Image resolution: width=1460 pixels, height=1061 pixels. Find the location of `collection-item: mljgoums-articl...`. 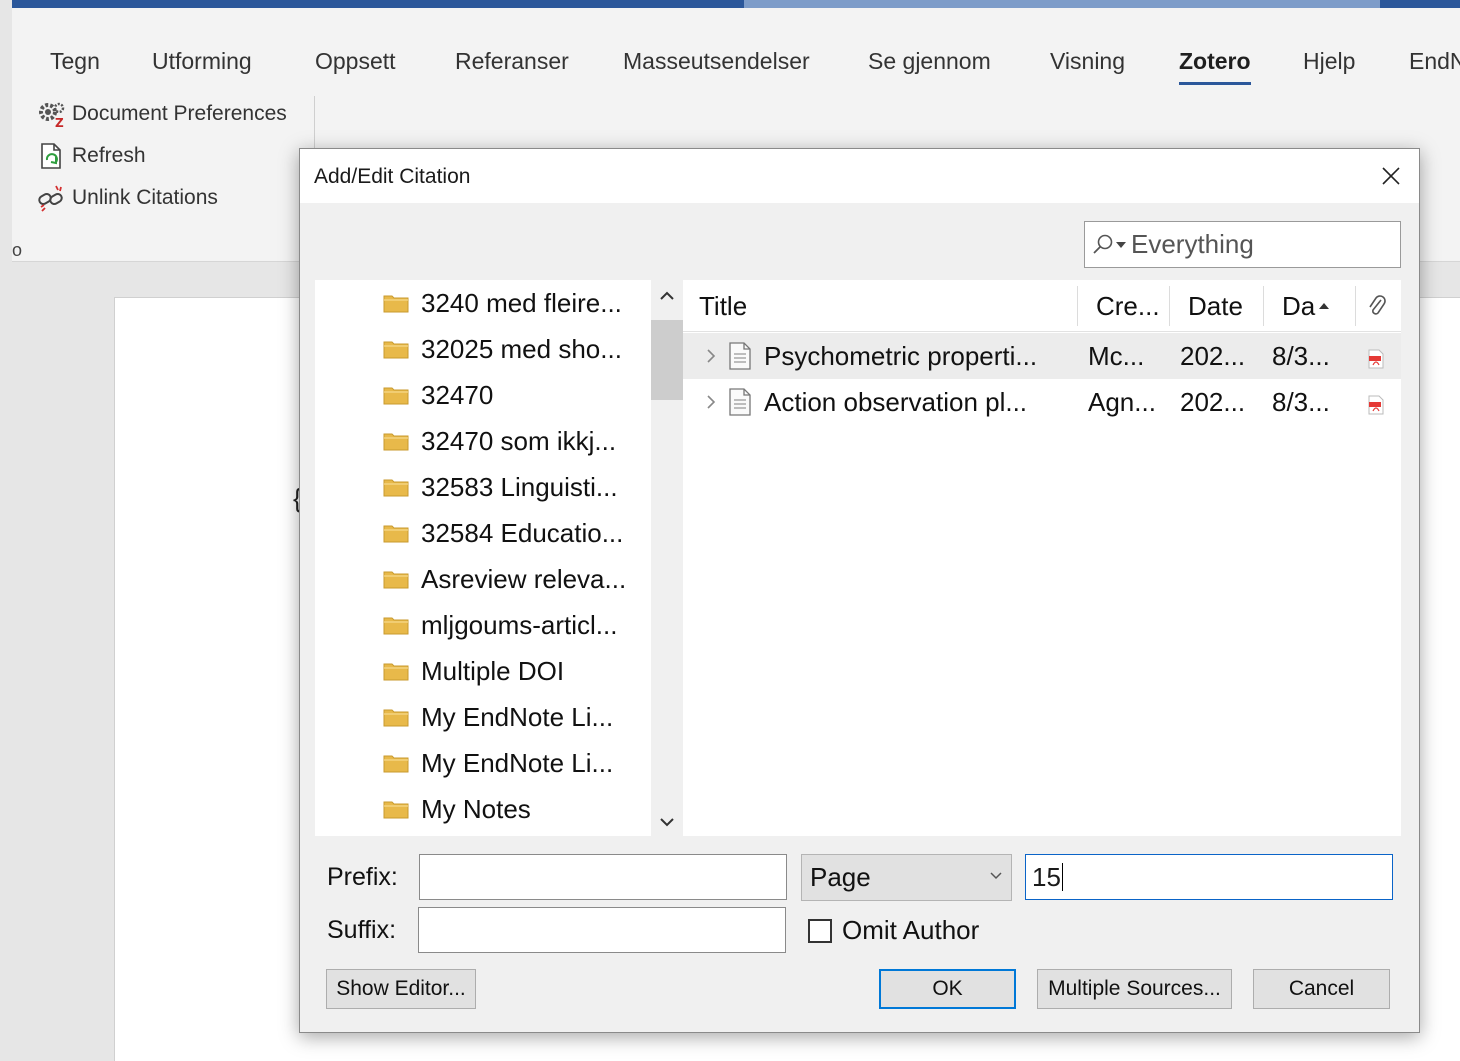

collection-item: mljgoums-articl... is located at coordinates (500, 625).